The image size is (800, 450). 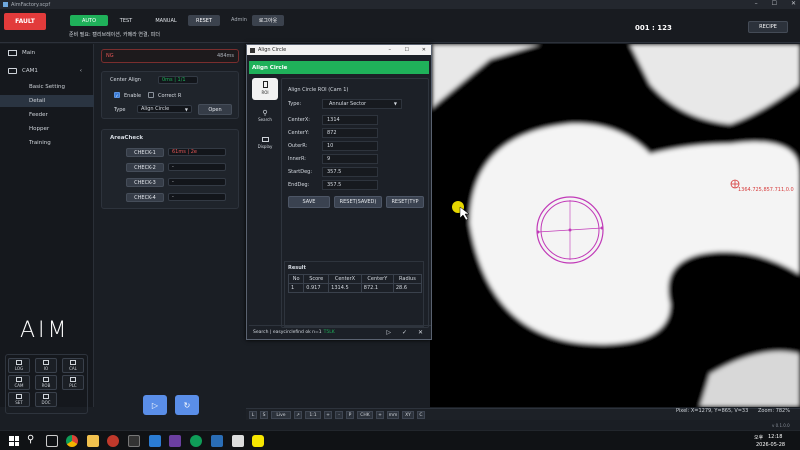 I want to click on toolbar-button: XY, so click(x=408, y=415).